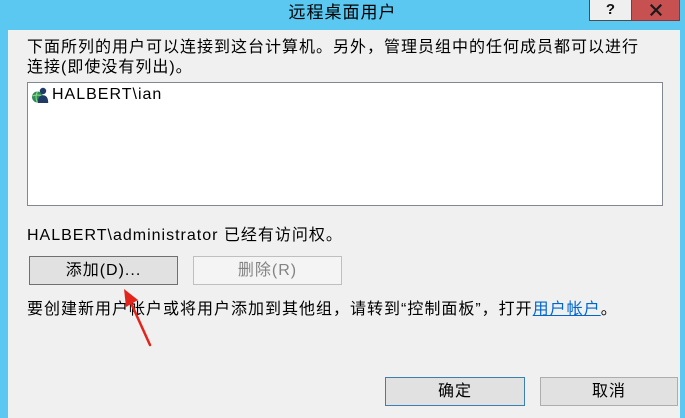 This screenshot has height=418, width=685. Describe the element at coordinates (267, 270) in the screenshot. I see `remove-button: 删除(R)` at that location.